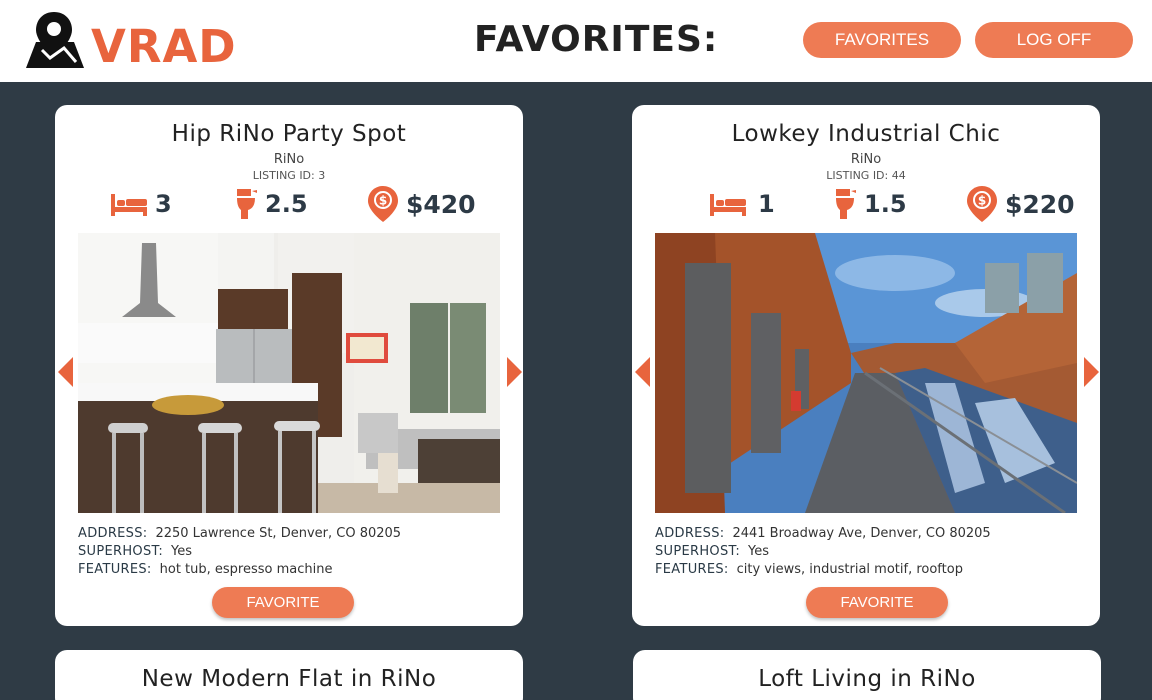  What do you see at coordinates (289, 134) in the screenshot?
I see `listing-title: Hip RiNo Party Spot` at bounding box center [289, 134].